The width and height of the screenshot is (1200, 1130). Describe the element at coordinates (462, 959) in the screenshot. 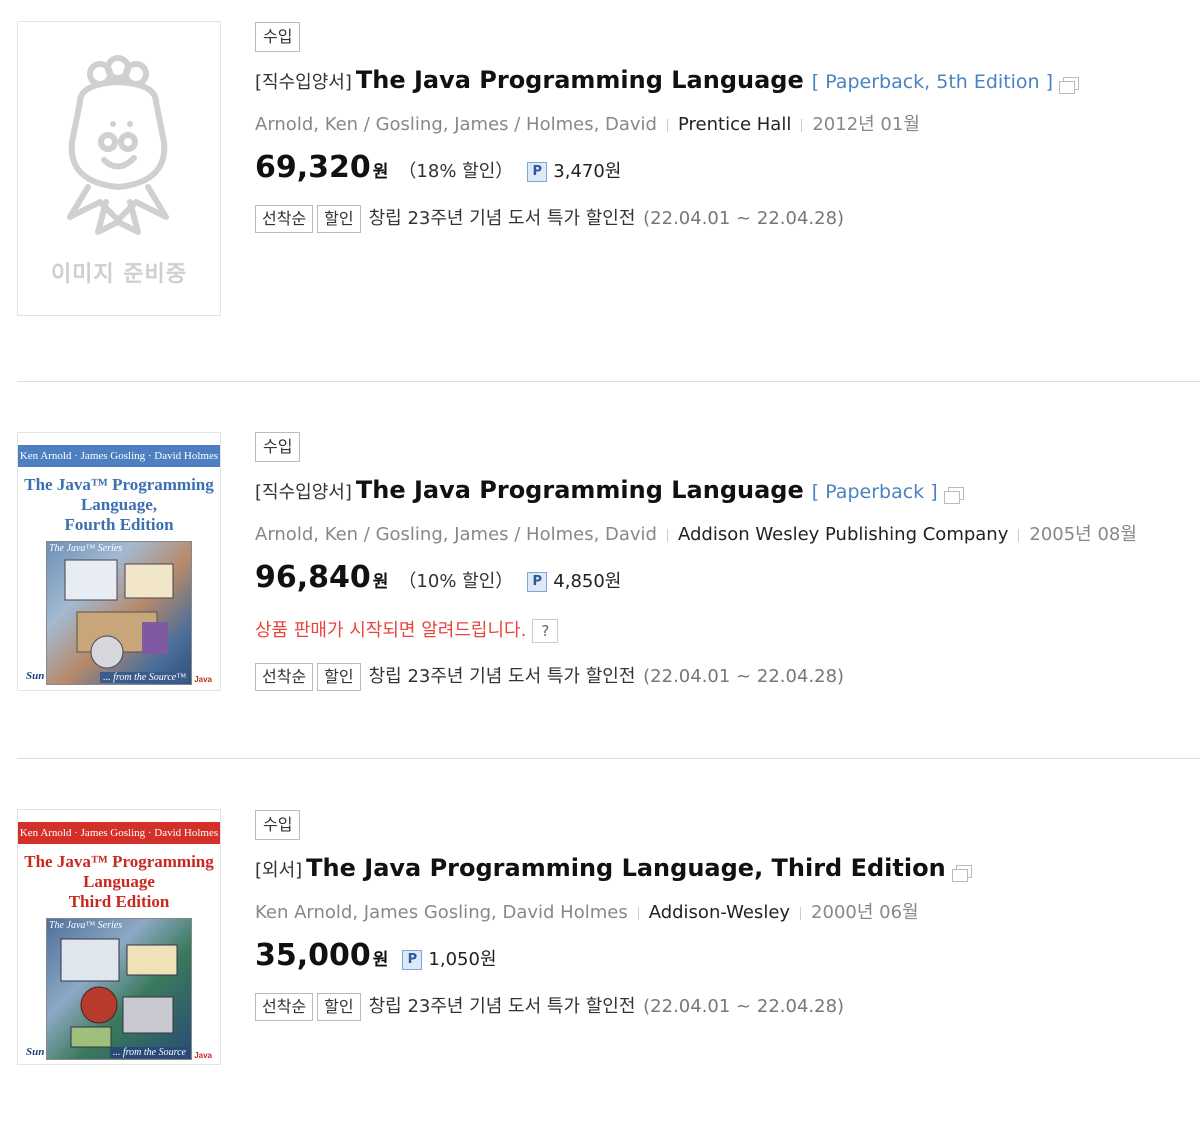

I see `points-value: 1,050원` at that location.